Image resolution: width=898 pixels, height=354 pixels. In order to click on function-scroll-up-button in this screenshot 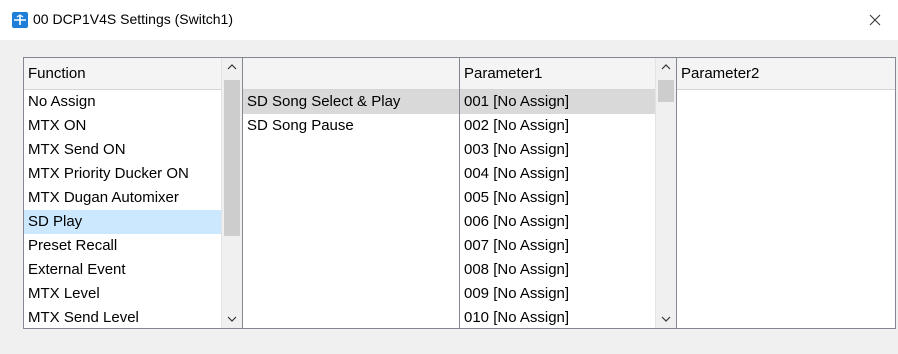, I will do `click(232, 67)`.